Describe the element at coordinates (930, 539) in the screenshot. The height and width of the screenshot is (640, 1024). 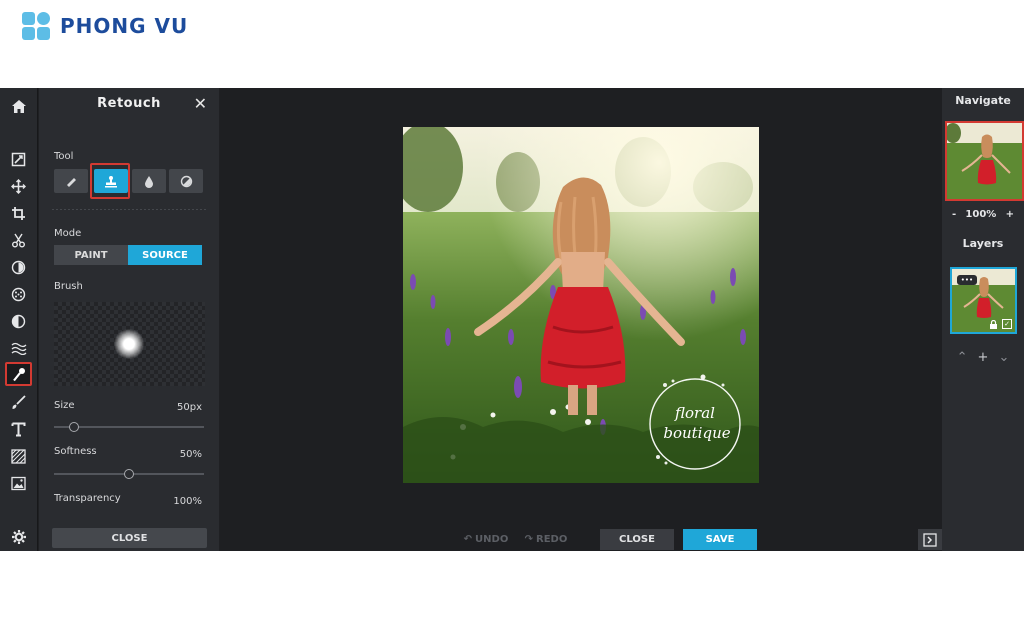
I see `collapse-panel-icon` at that location.